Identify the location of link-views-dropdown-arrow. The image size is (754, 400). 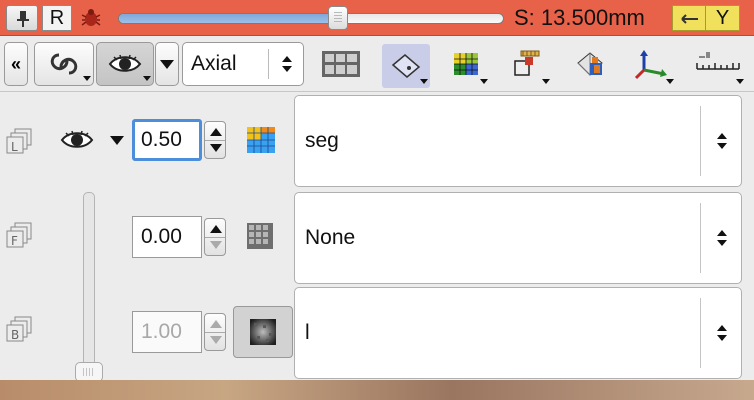
(87, 78).